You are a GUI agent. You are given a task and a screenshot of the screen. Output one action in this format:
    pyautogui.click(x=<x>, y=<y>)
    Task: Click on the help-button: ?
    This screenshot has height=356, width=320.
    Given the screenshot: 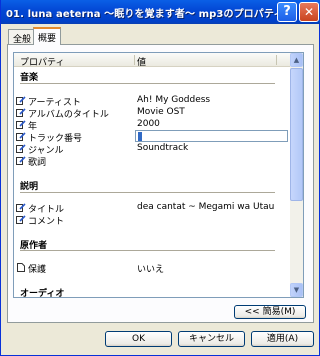 What is the action you would take?
    pyautogui.click(x=287, y=12)
    